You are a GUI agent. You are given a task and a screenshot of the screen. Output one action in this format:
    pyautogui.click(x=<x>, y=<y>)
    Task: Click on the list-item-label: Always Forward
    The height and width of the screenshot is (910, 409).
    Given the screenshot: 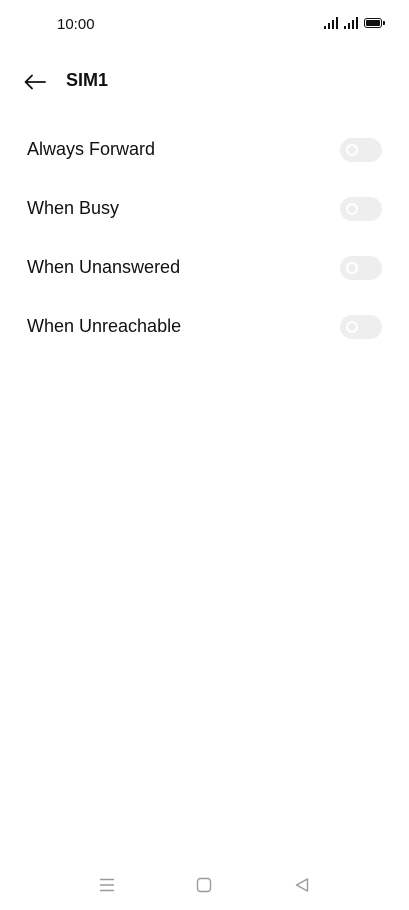 What is the action you would take?
    pyautogui.click(x=91, y=149)
    